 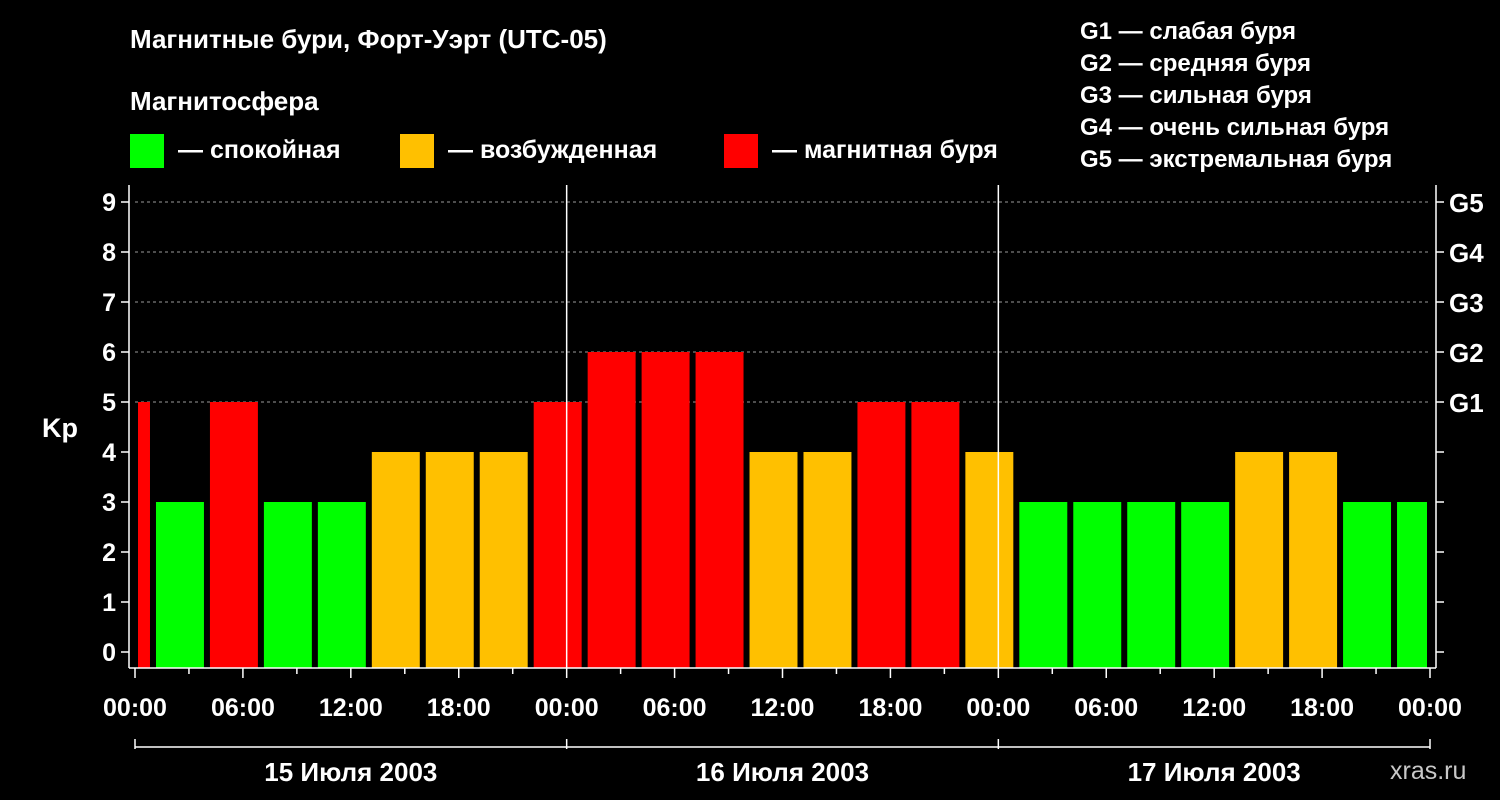 I want to click on y-tick-label-8: 8, so click(x=109, y=253).